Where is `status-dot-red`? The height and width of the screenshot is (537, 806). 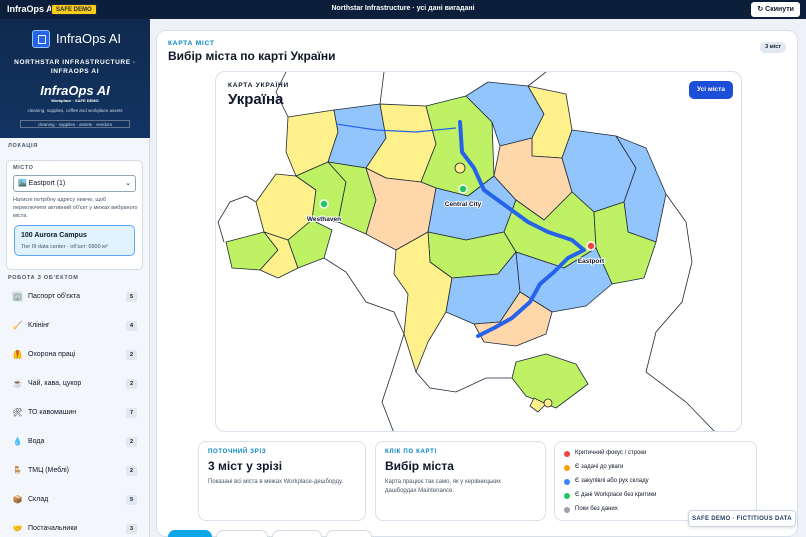
status-dot-red is located at coordinates (567, 454).